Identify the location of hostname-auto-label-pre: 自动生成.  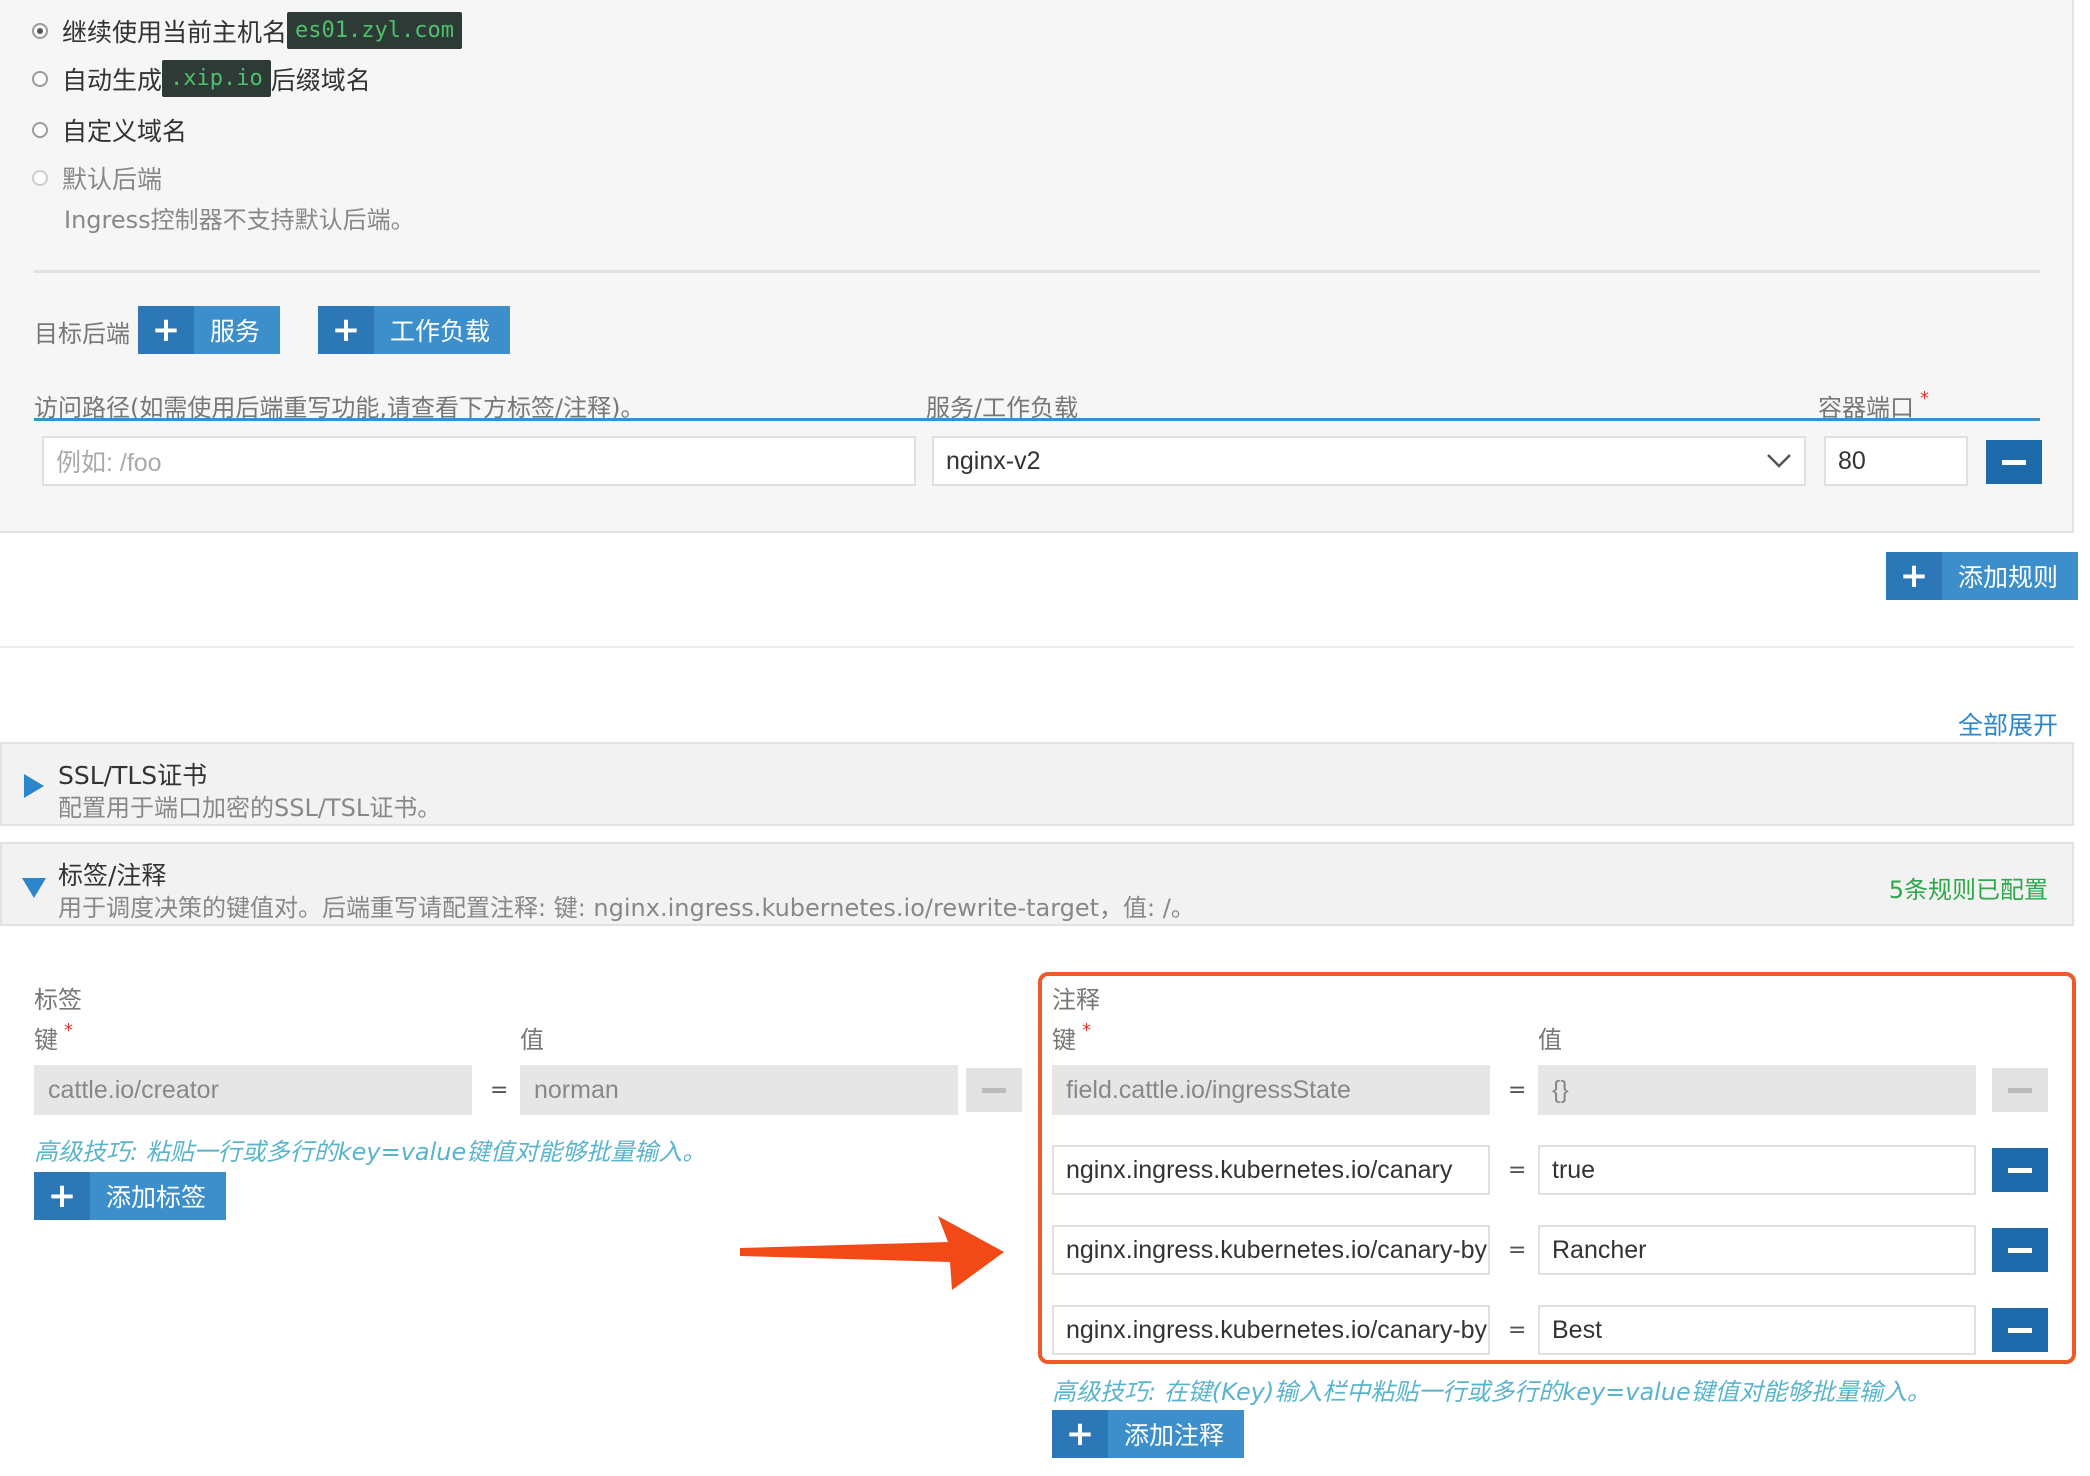
(112, 80).